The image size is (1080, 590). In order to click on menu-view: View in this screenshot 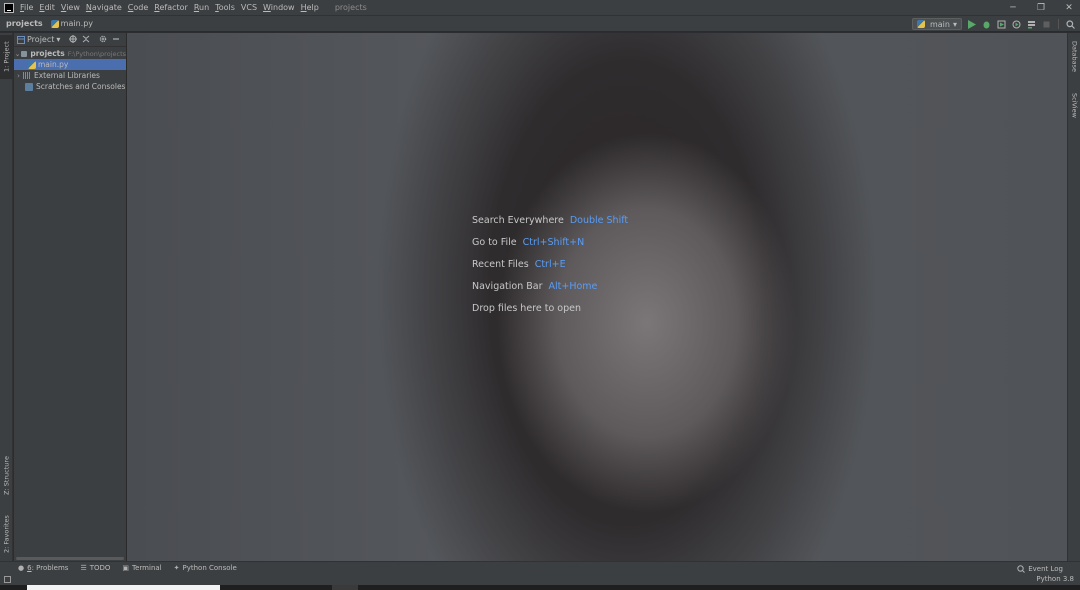, I will do `click(70, 8)`.